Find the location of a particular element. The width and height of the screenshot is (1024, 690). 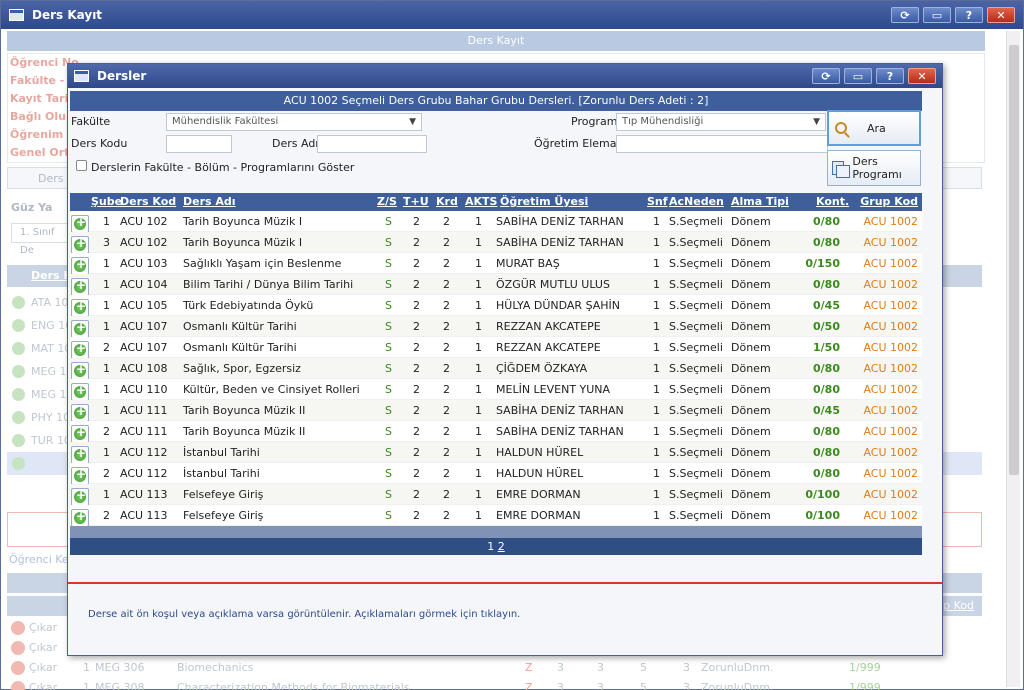

ders-adi-input is located at coordinates (372, 144).